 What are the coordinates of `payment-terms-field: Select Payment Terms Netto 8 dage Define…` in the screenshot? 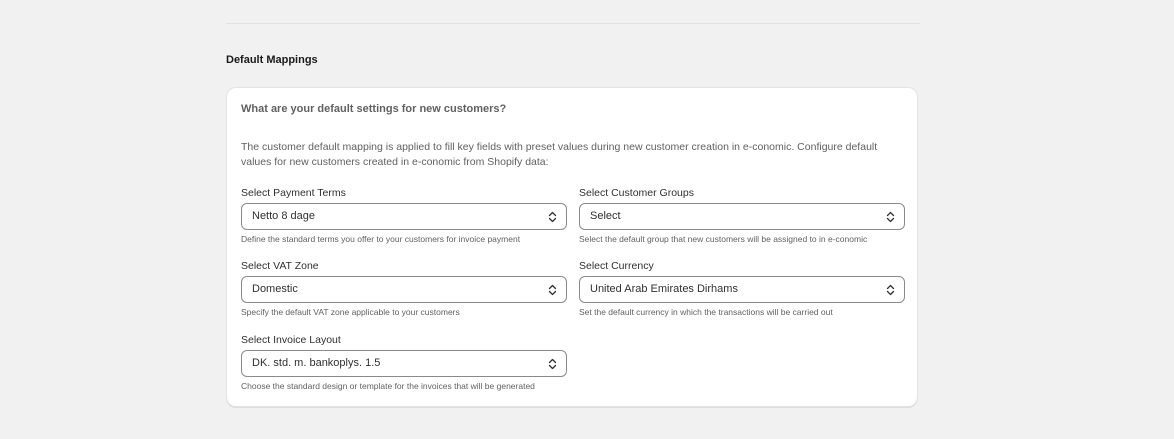 It's located at (404, 215).